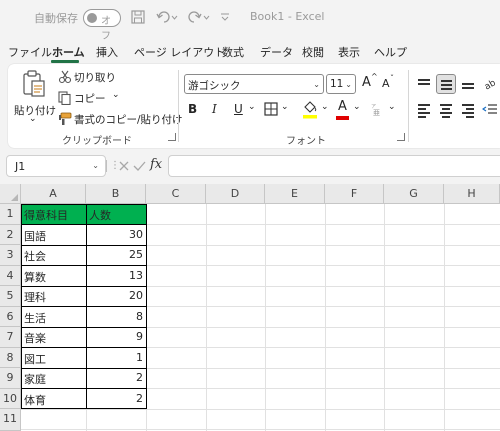  Describe the element at coordinates (65, 118) in the screenshot. I see `format-painter-icon` at that location.